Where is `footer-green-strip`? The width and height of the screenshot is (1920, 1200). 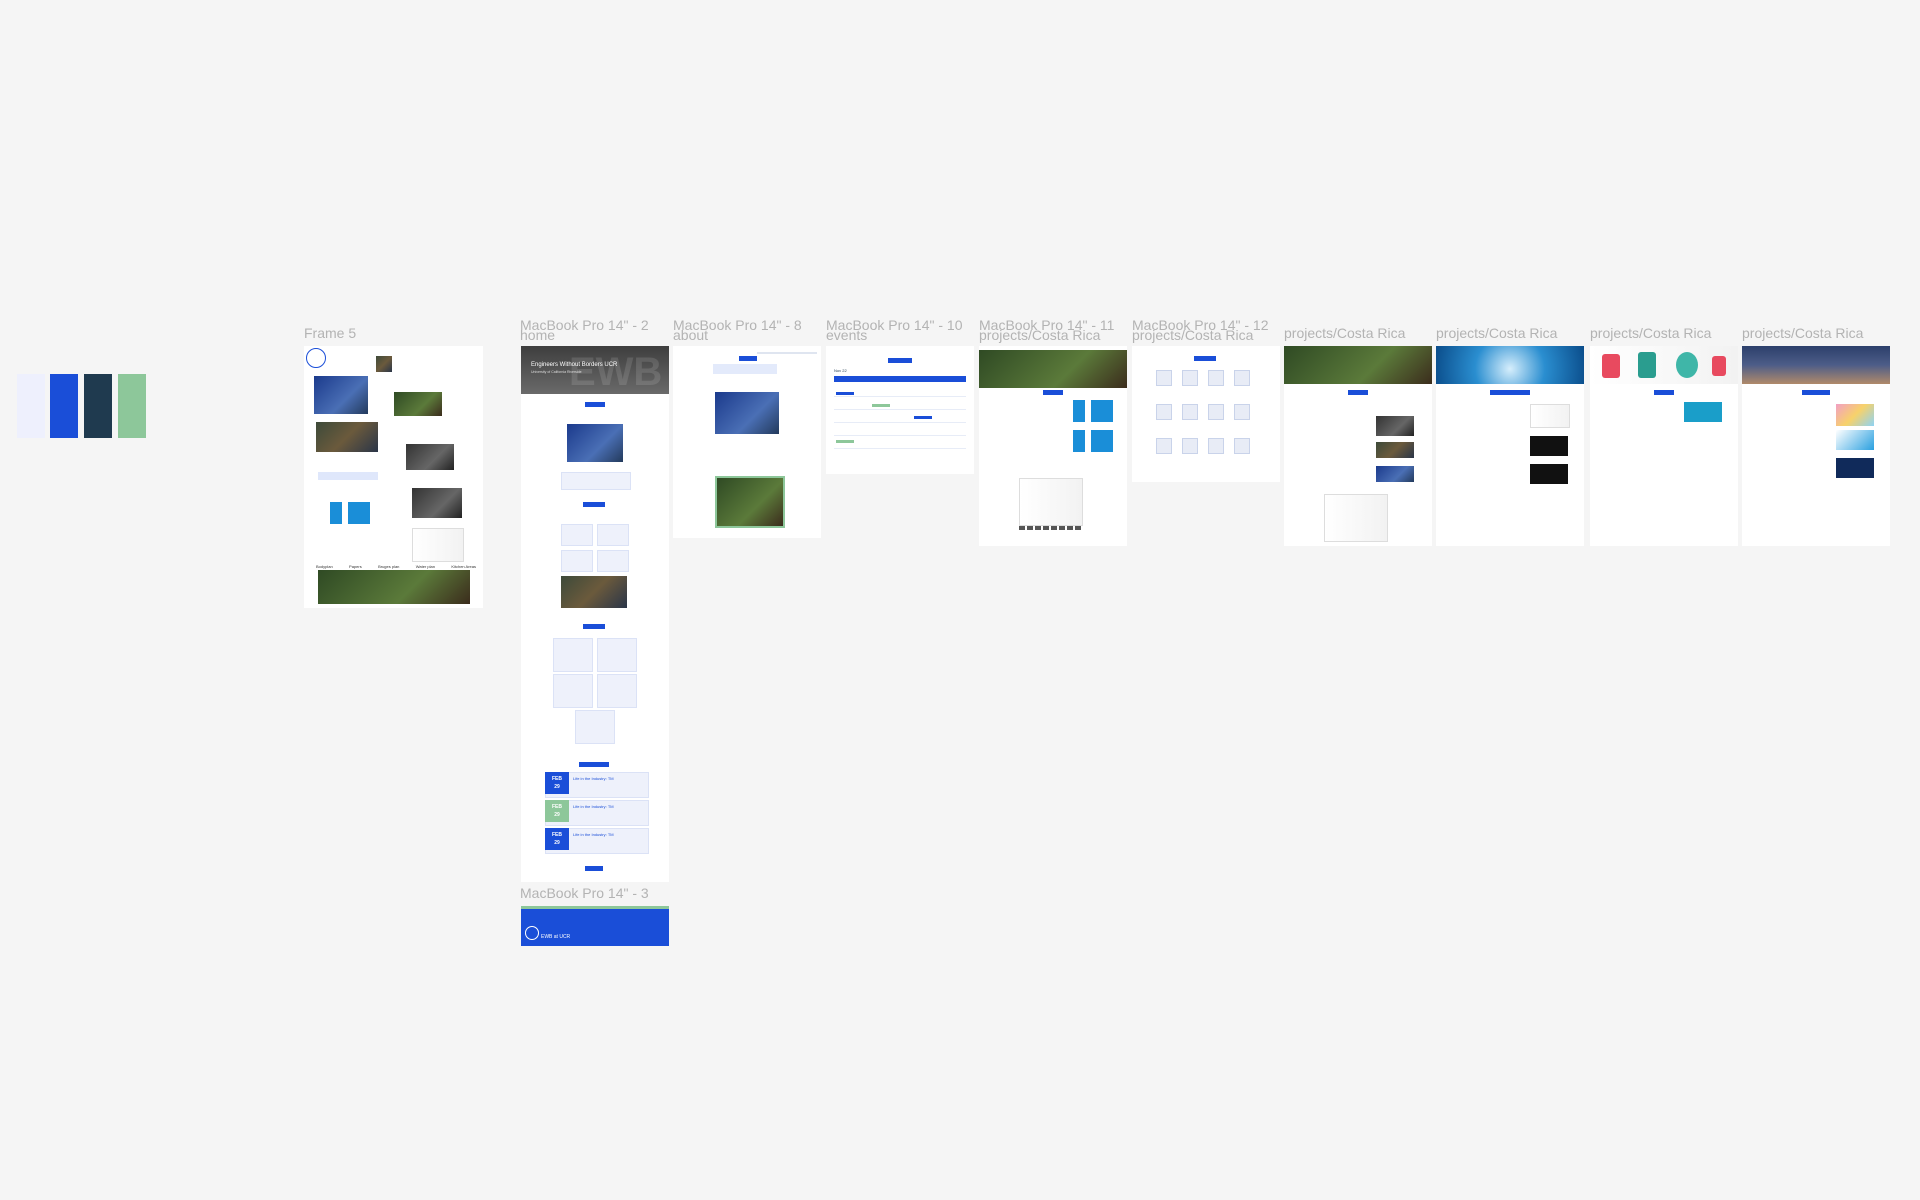
footer-green-strip is located at coordinates (595, 907).